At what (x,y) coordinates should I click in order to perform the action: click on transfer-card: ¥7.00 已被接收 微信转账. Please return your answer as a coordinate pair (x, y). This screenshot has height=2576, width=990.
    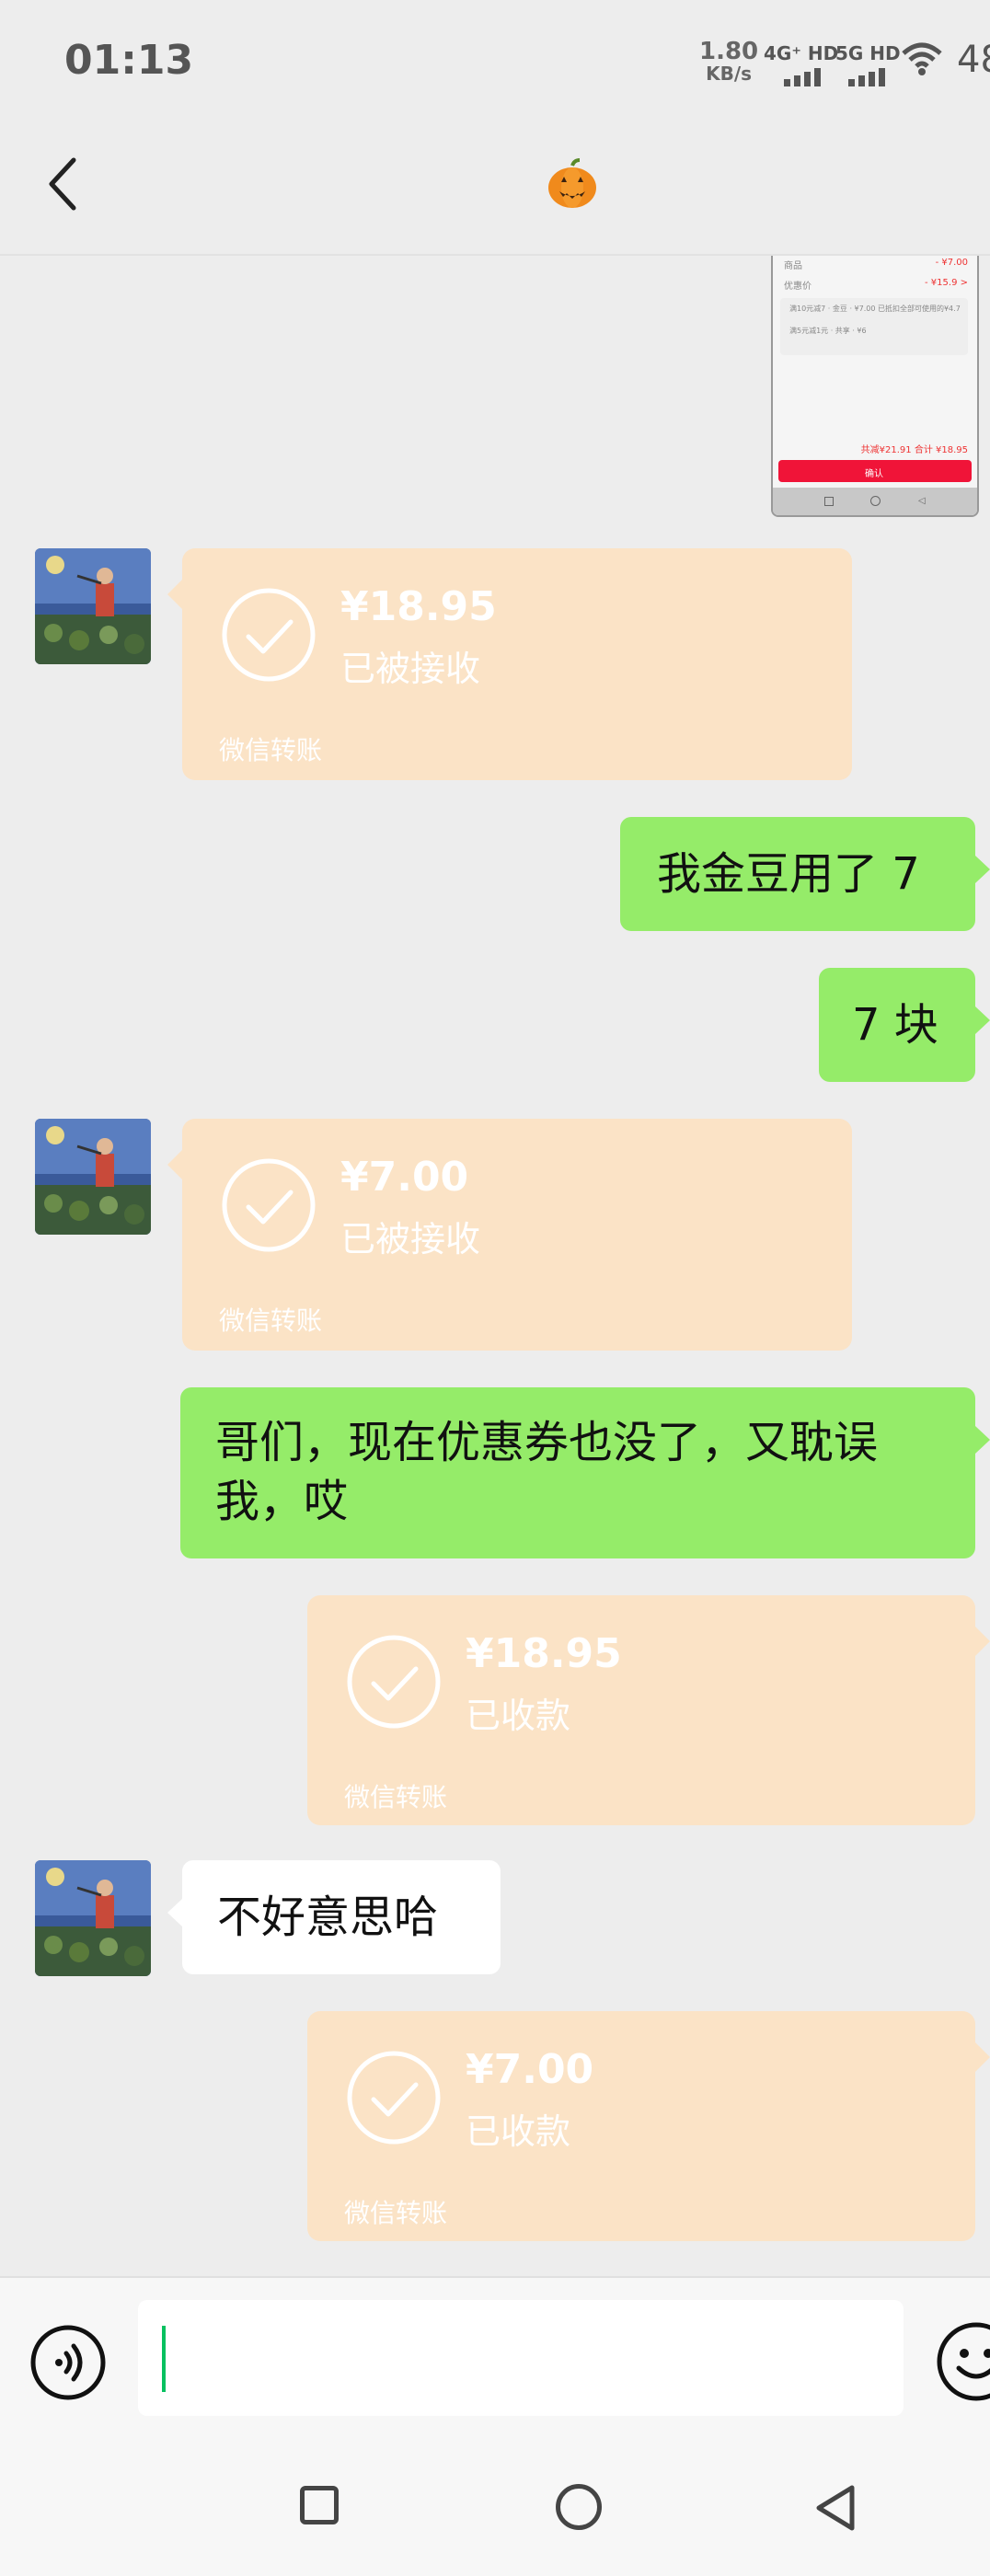
    Looking at the image, I should click on (509, 1235).